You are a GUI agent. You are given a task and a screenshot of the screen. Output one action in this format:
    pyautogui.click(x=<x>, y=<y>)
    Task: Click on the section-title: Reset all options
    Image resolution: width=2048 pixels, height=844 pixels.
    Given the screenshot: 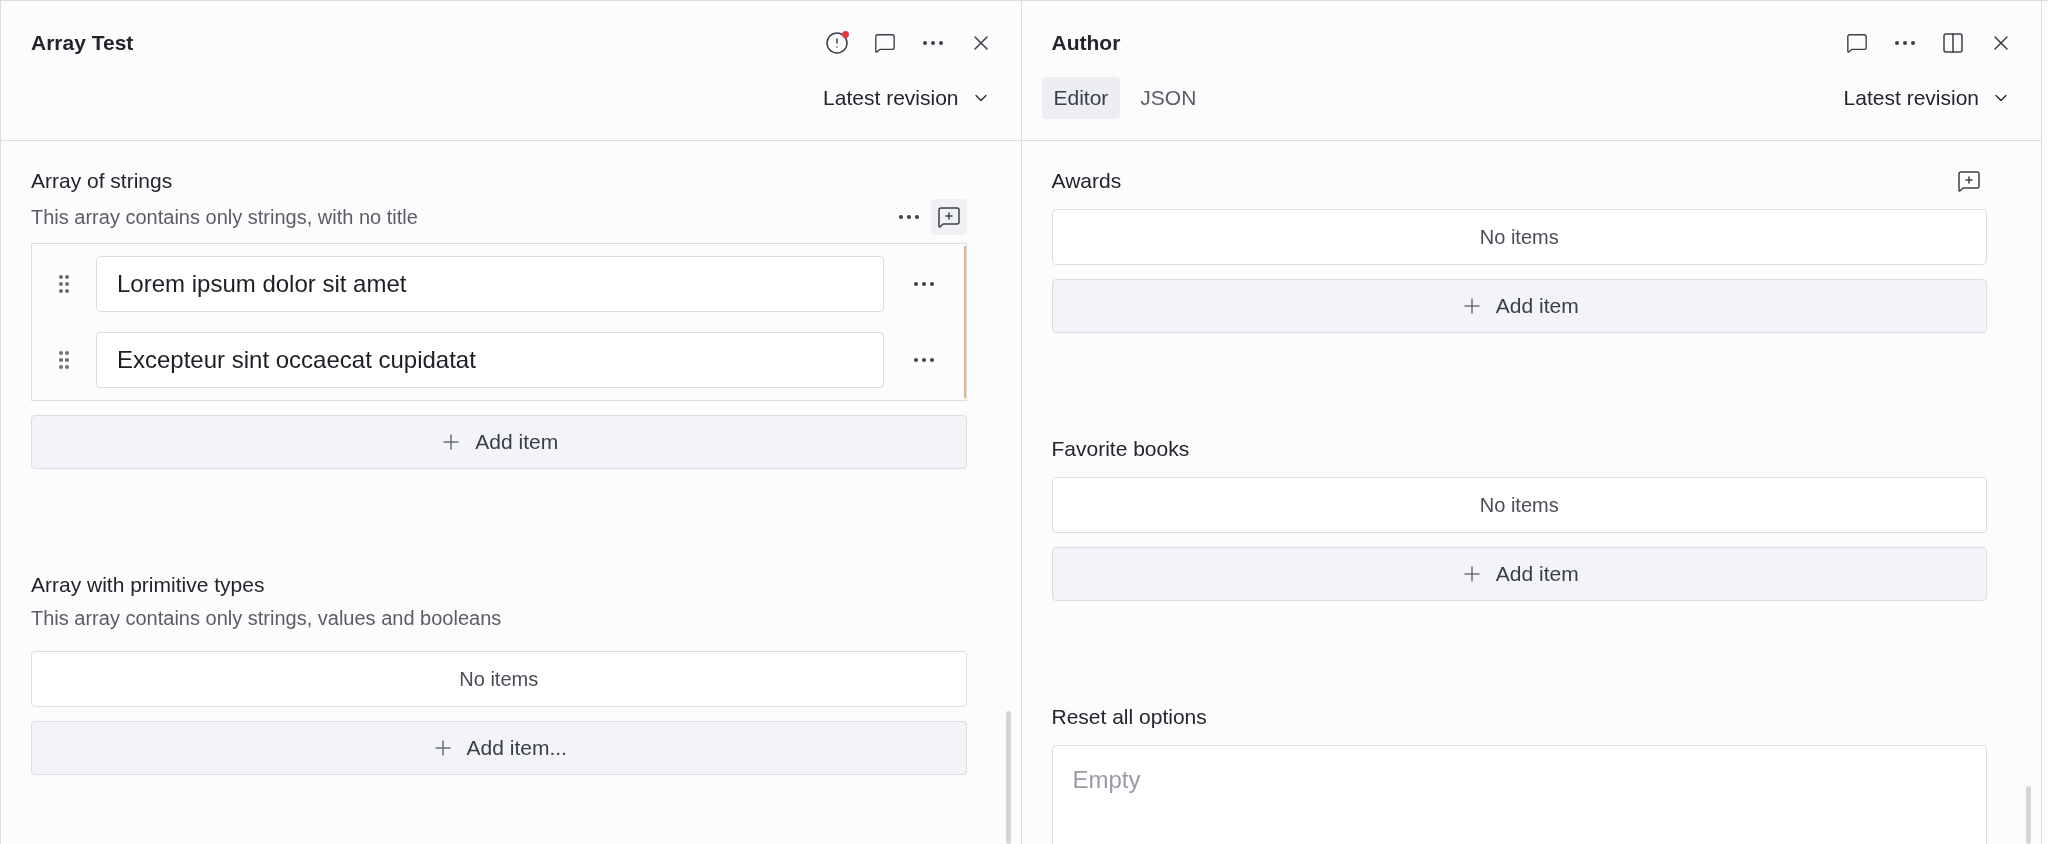 What is the action you would take?
    pyautogui.click(x=1129, y=717)
    